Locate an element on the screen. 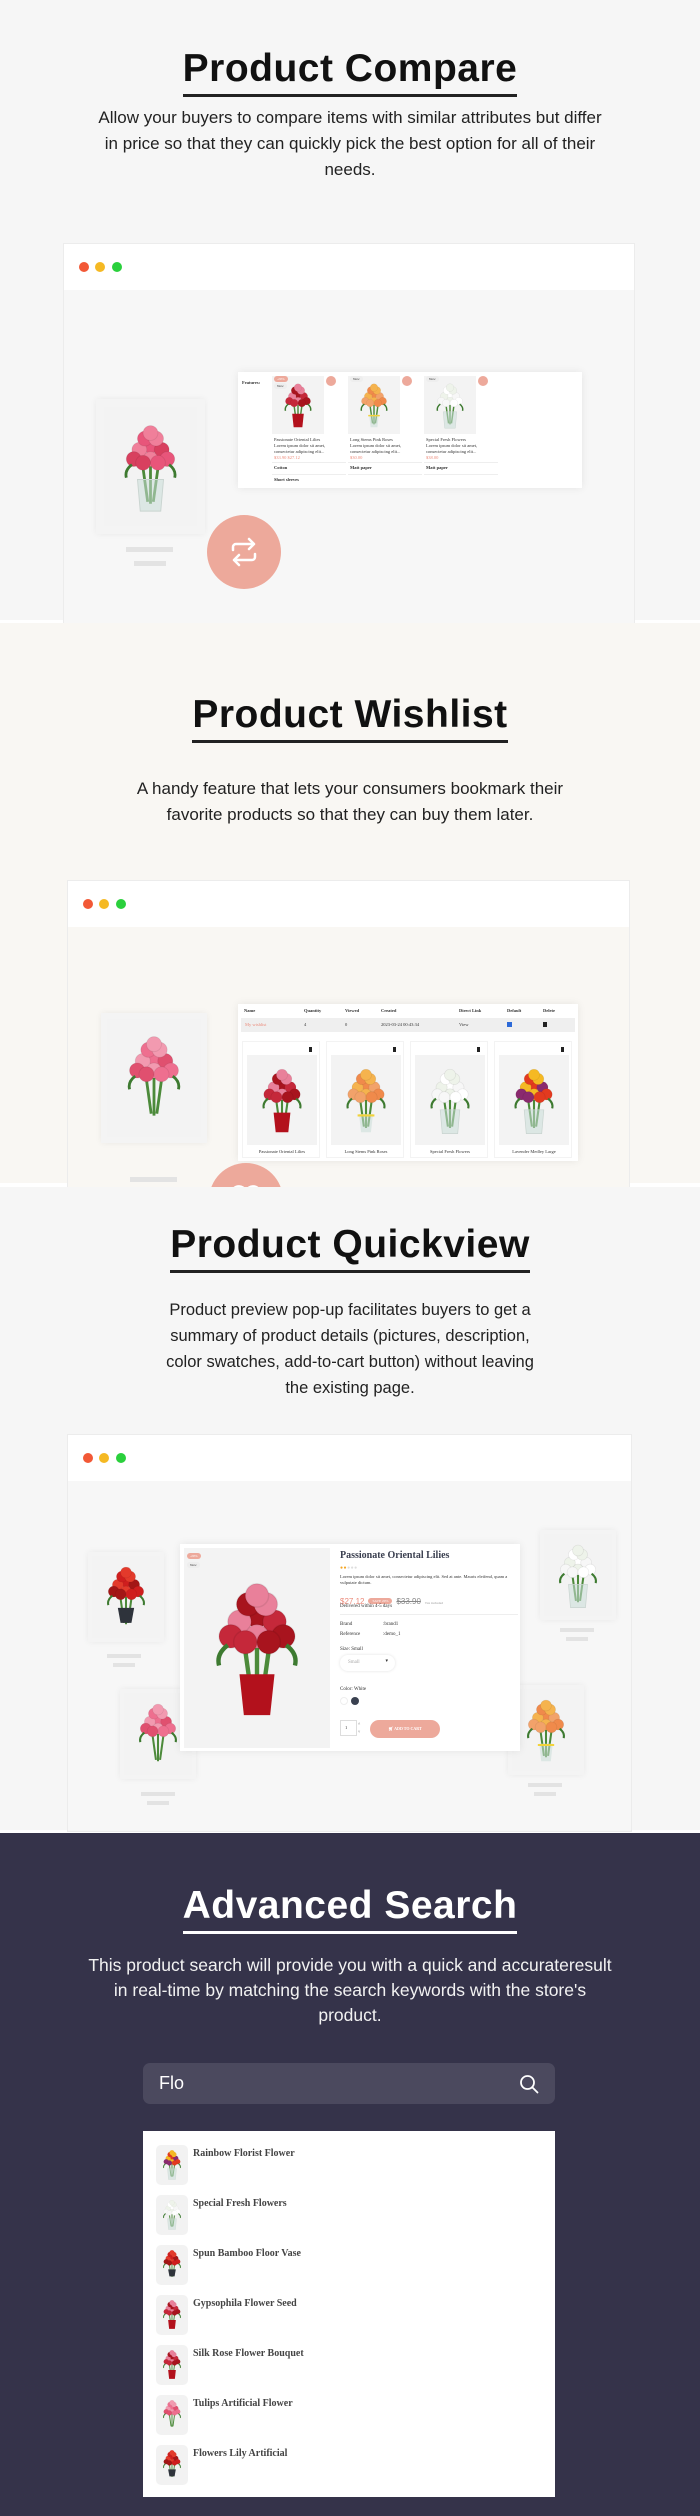  wishlist-product-card: Long Stems Pink Roses is located at coordinates (365, 1099).